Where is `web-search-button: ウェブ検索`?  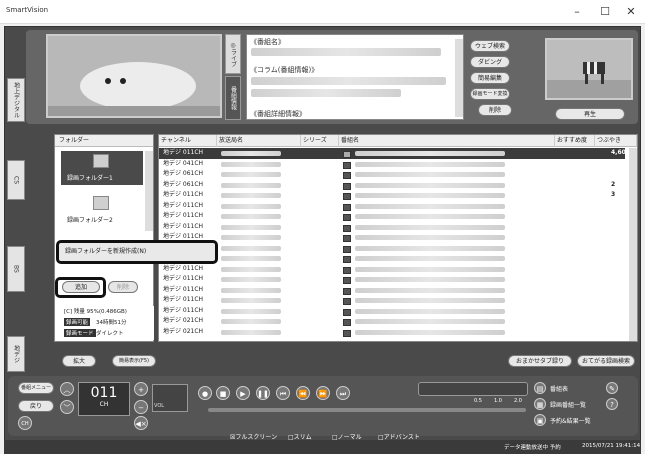
web-search-button: ウェブ検索 is located at coordinates (490, 46).